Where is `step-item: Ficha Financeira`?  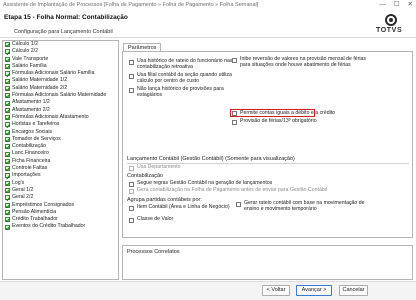
step-item: Ficha Financeira is located at coordinates (60, 161).